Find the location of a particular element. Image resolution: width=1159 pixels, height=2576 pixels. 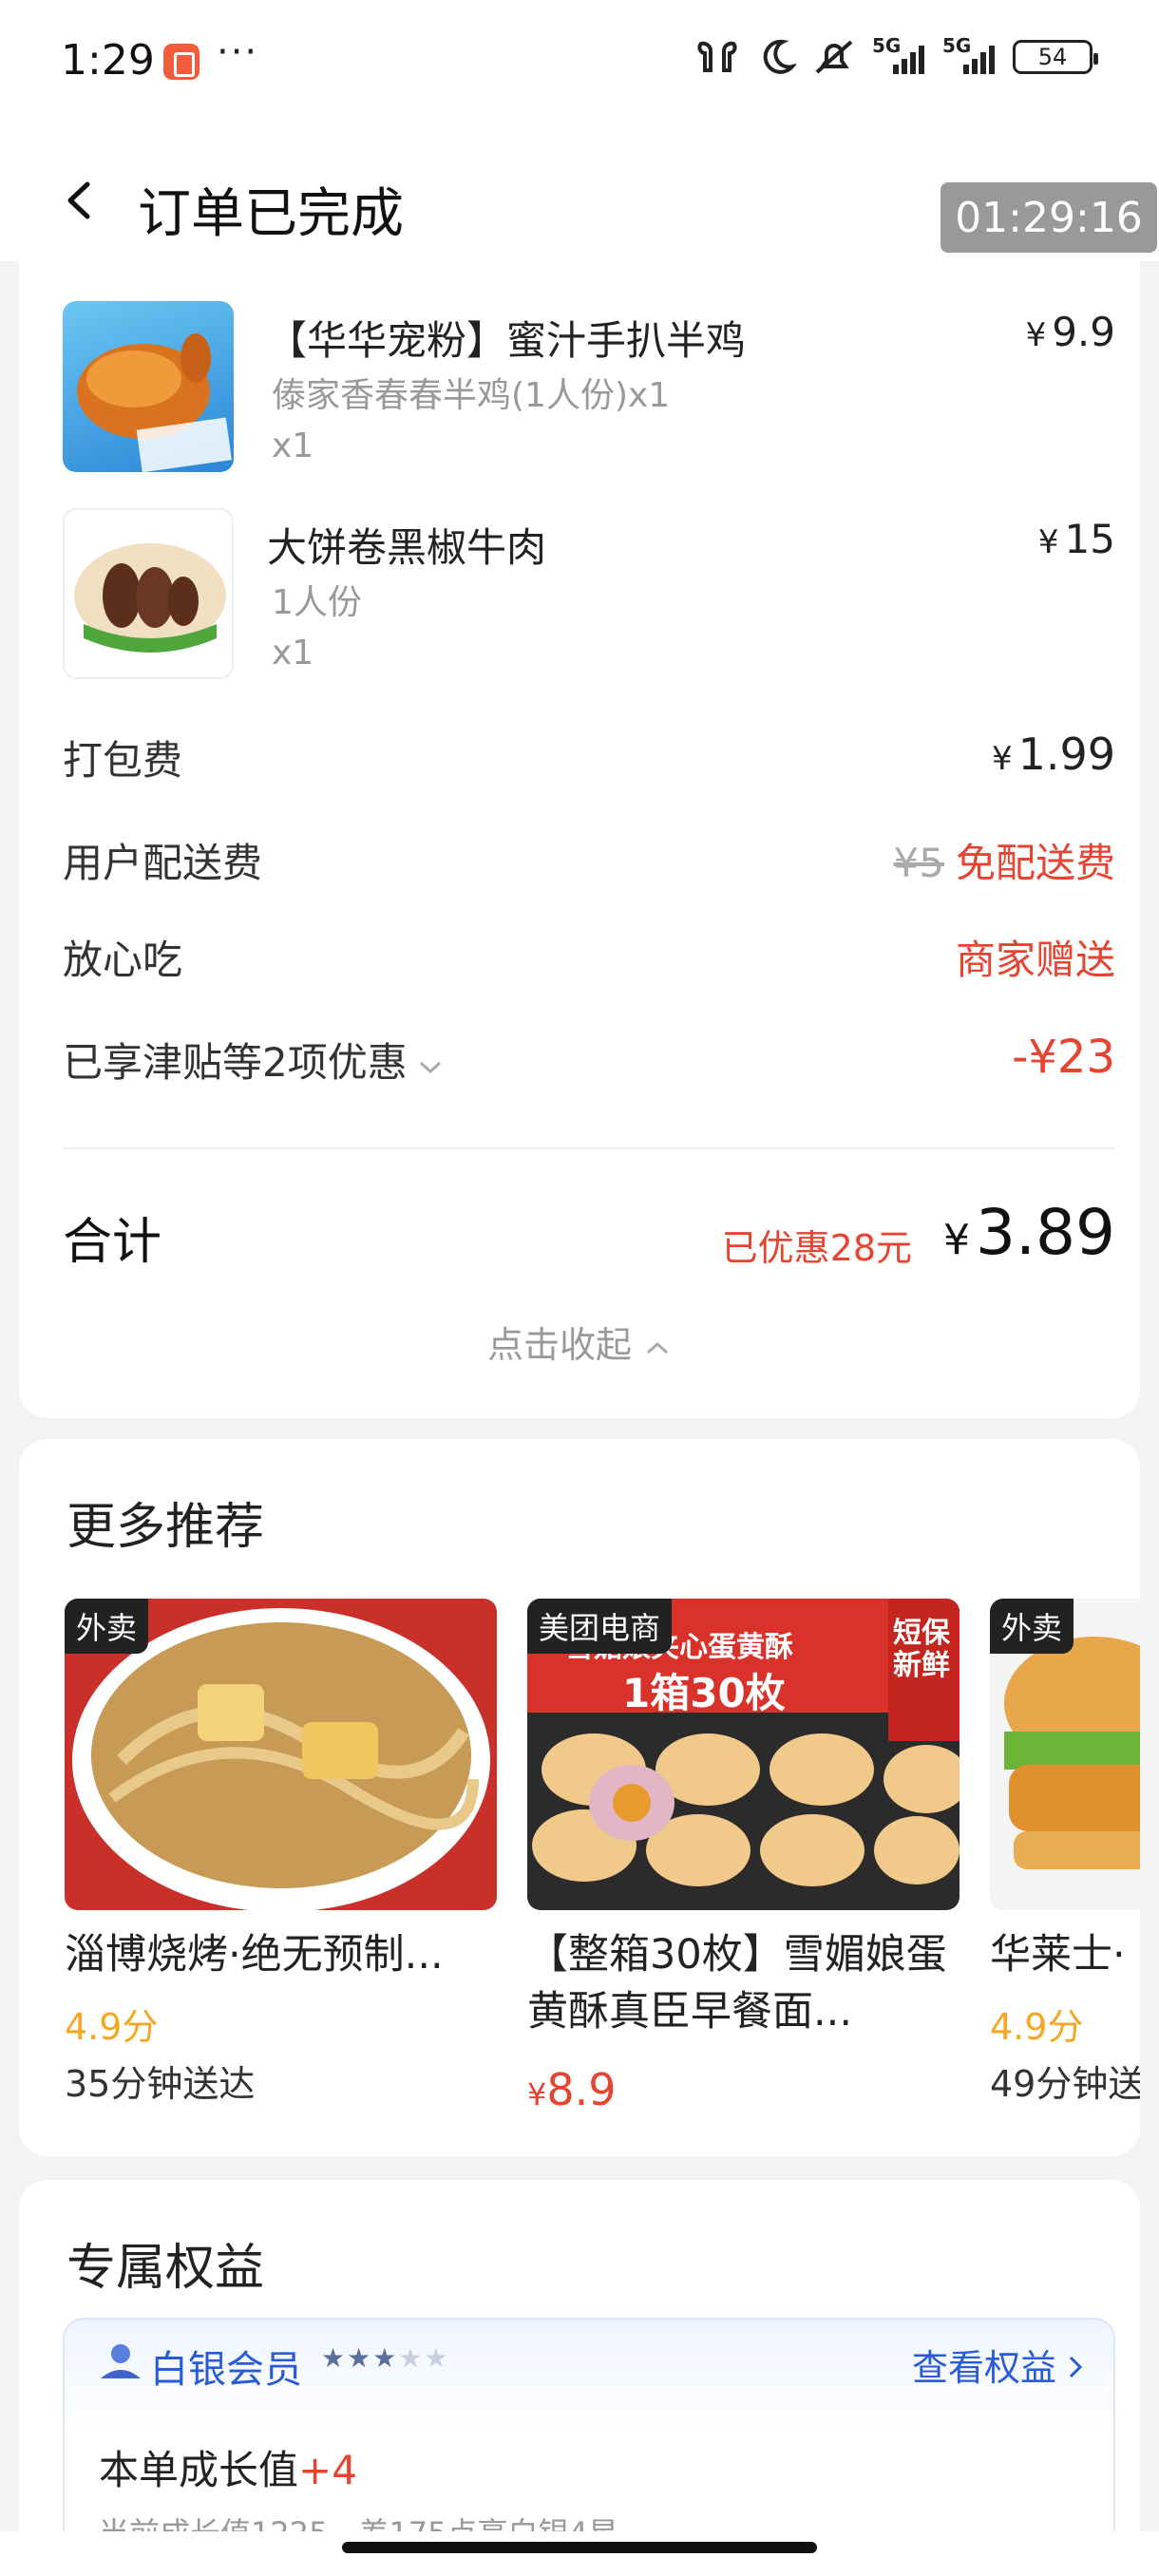

collapse-button: 点击收起 is located at coordinates (579, 1342).